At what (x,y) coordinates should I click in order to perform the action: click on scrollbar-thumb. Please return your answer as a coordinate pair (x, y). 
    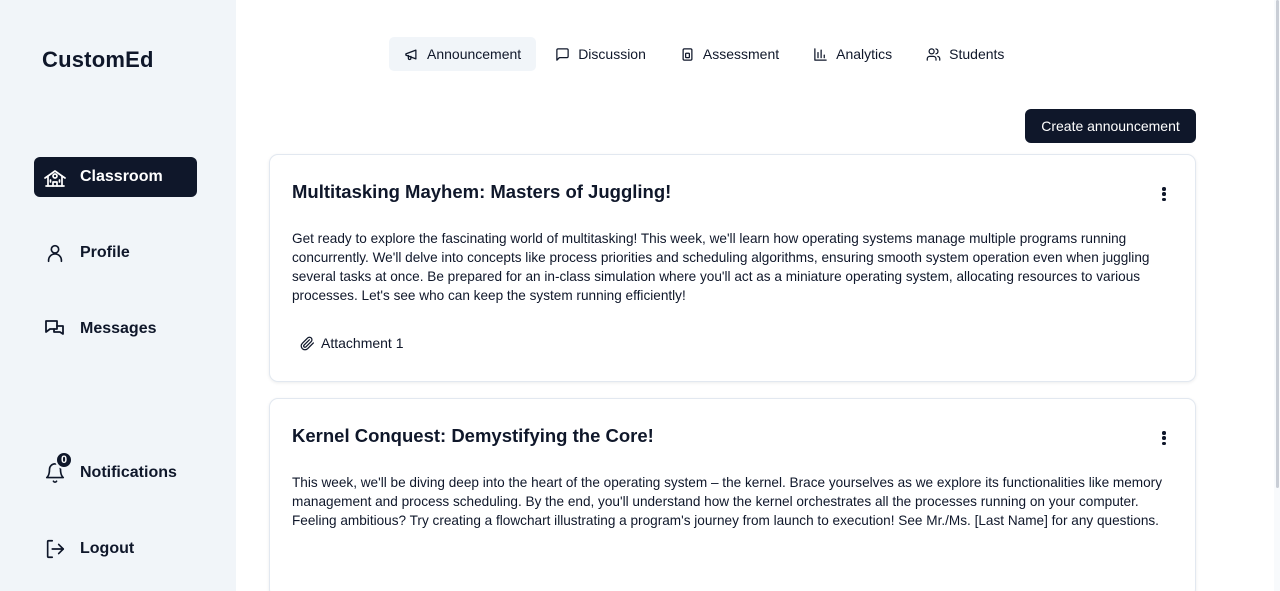
    Looking at the image, I should click on (1277, 244).